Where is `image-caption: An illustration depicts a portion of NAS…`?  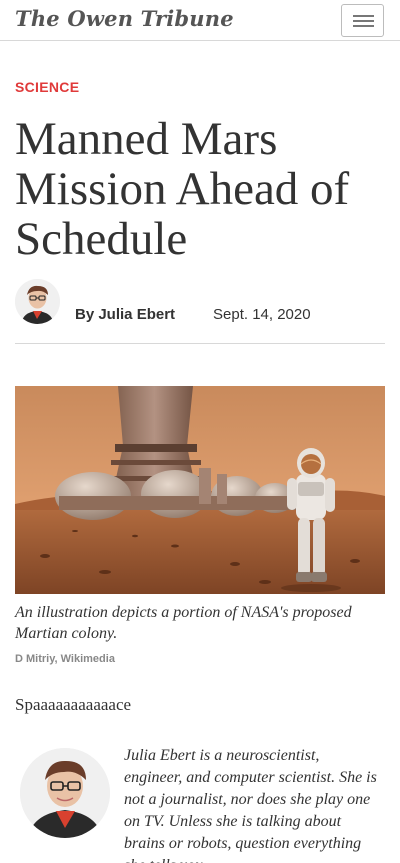
image-caption: An illustration depicts a portion of NAS… is located at coordinates (183, 623).